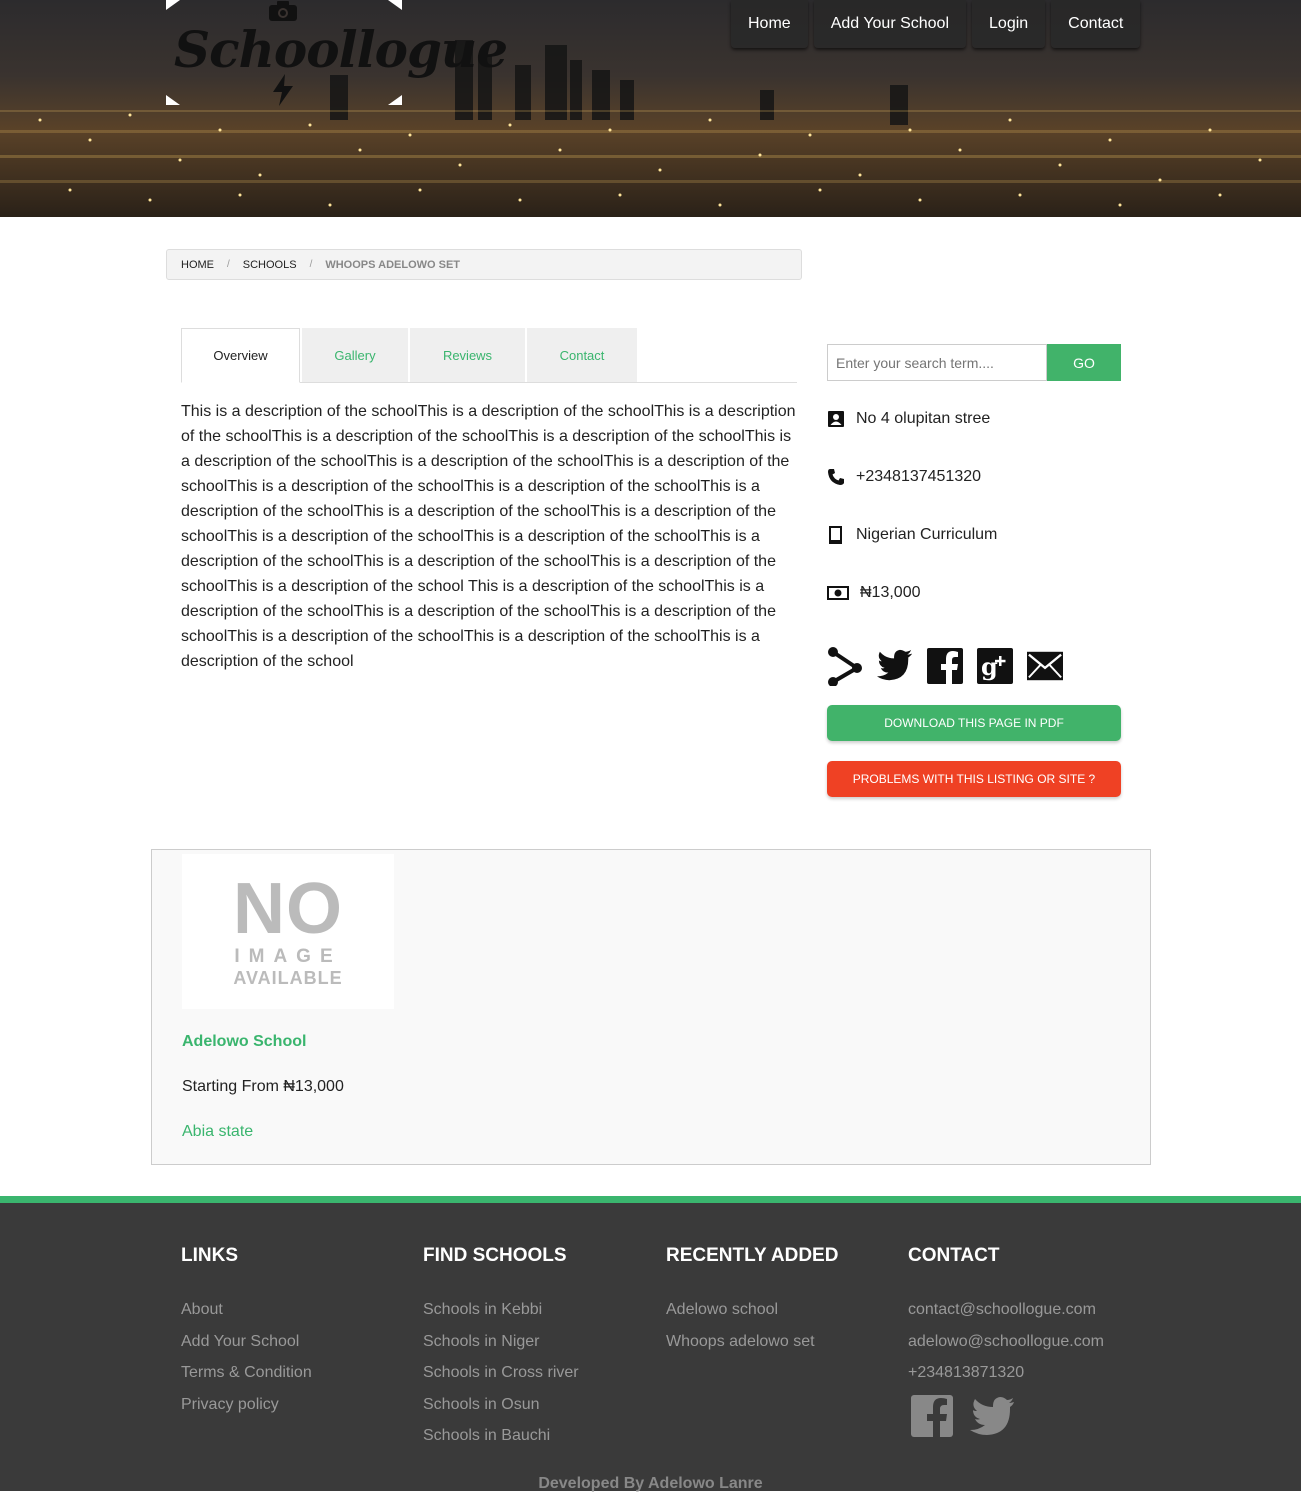 This screenshot has width=1301, height=1493. I want to click on footer-find-cross-river: Schools in Cross river, so click(501, 1373).